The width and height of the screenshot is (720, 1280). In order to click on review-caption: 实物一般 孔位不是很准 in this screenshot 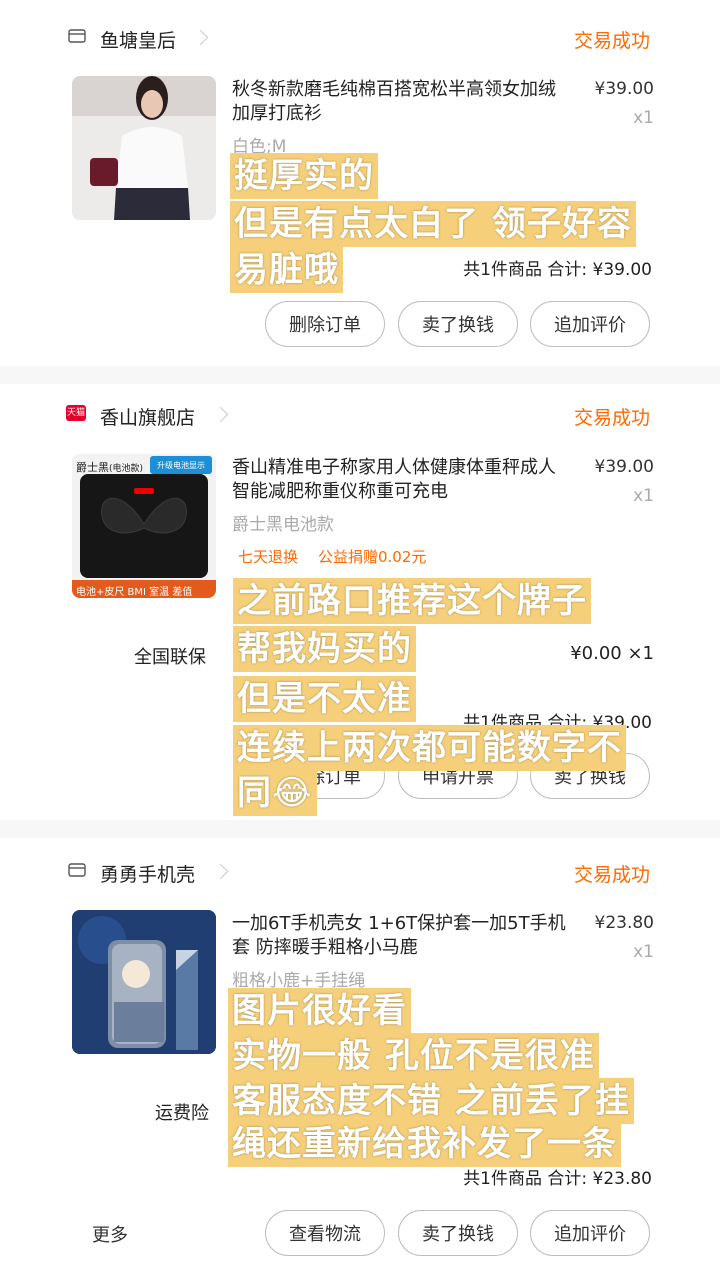, I will do `click(413, 1056)`.